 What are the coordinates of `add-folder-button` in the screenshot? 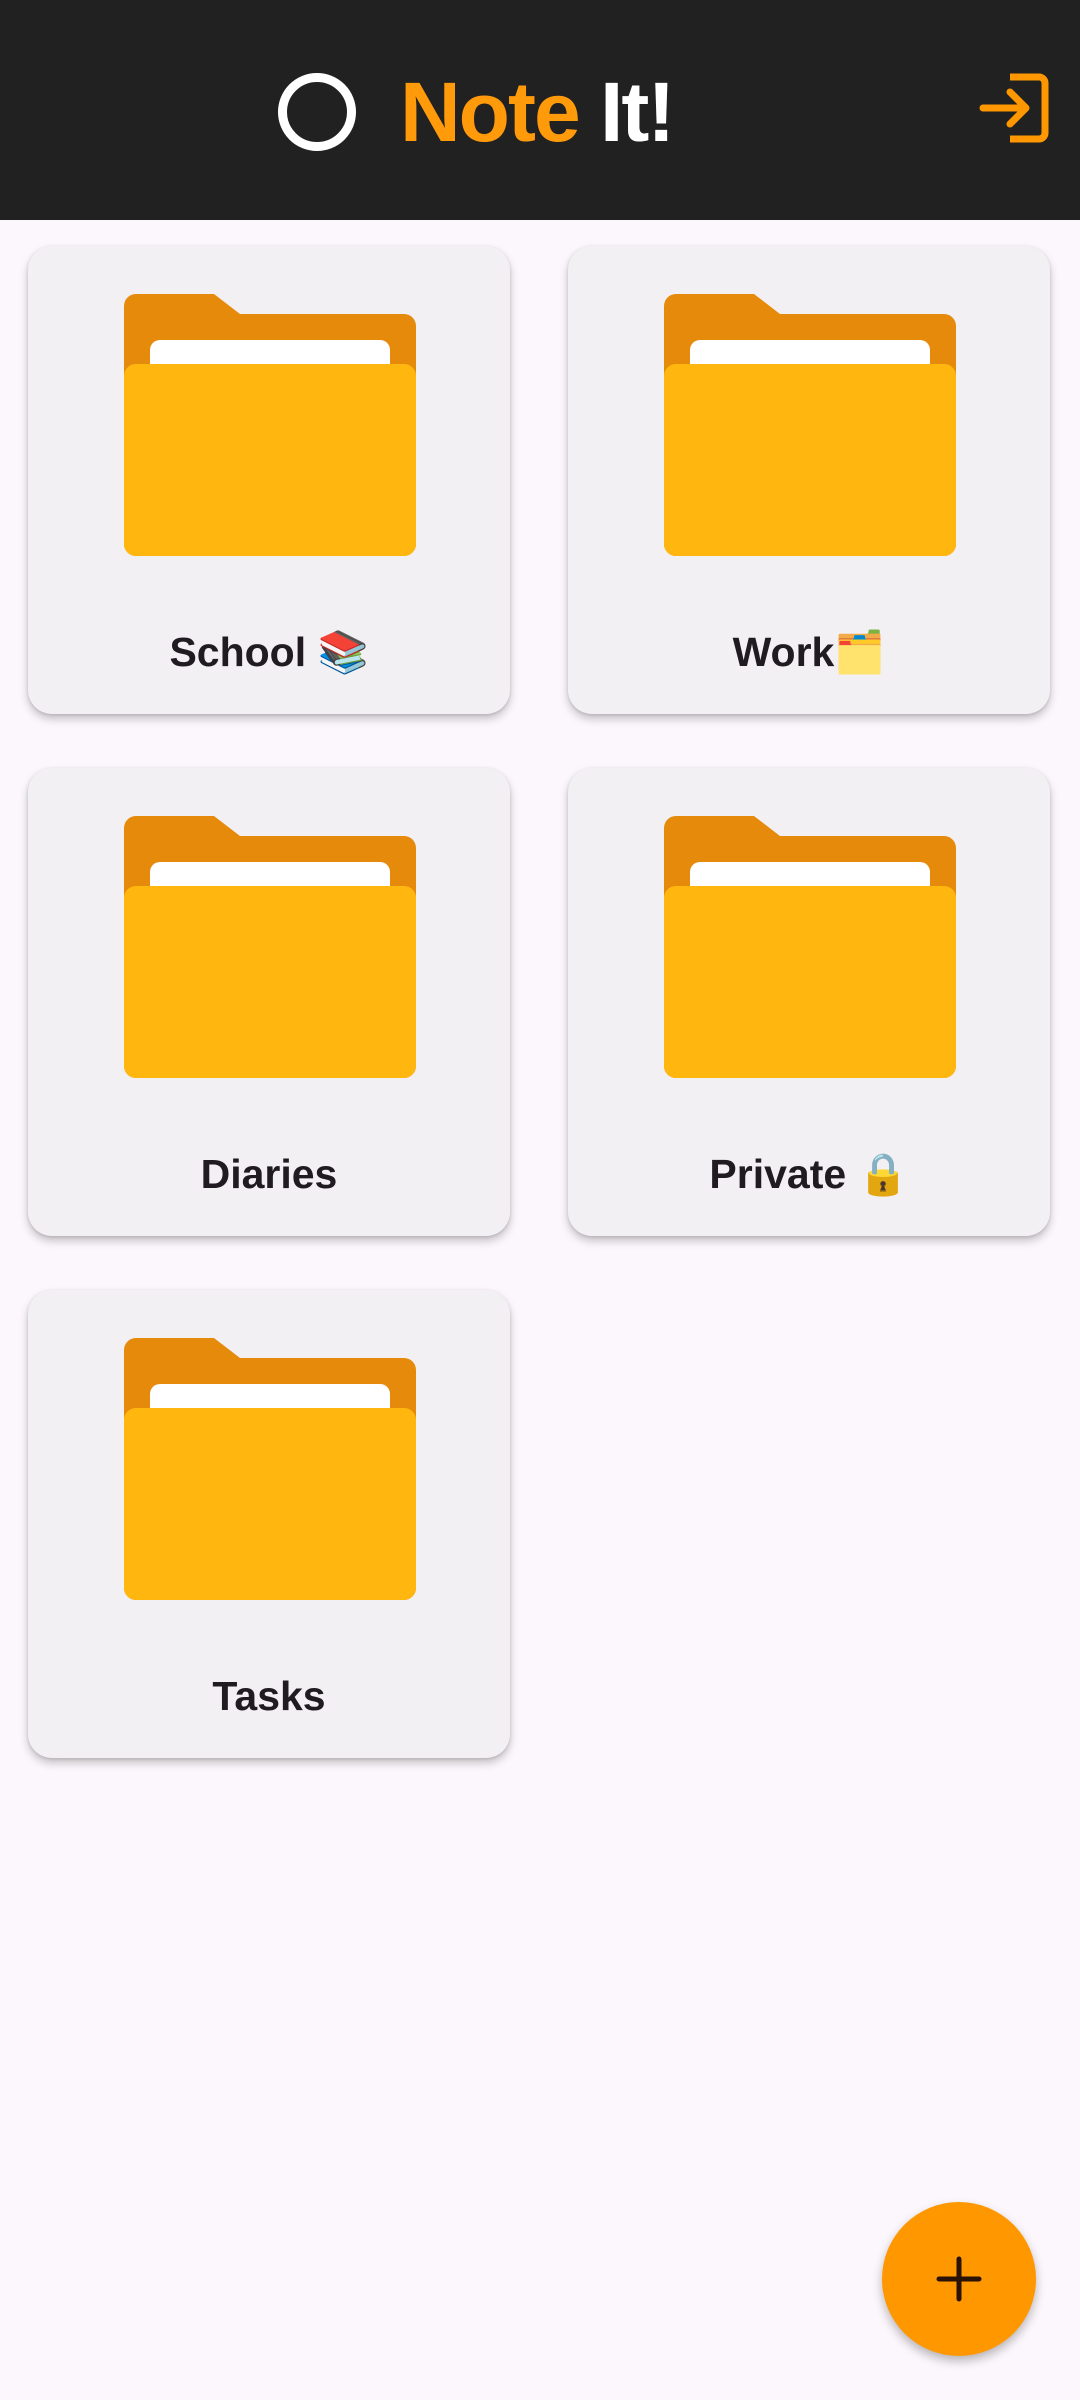 It's located at (959, 2279).